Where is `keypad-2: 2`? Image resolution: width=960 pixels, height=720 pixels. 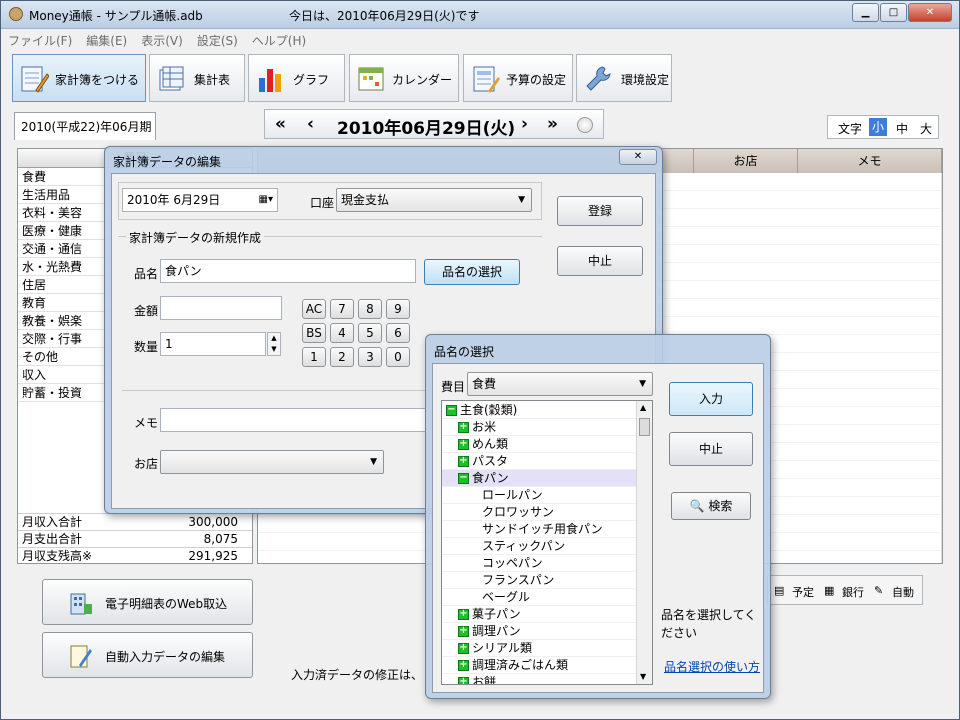
keypad-2: 2 is located at coordinates (342, 357).